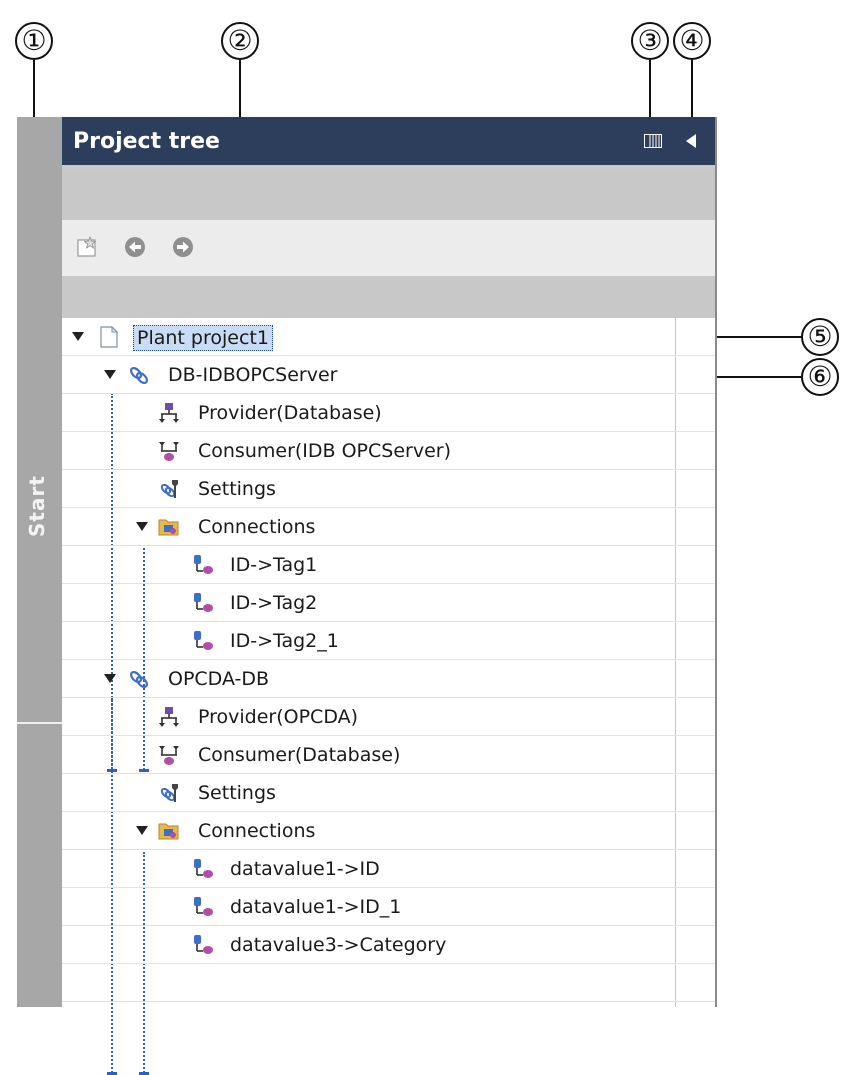  Describe the element at coordinates (40, 562) in the screenshot. I see `start-sidebar: Start` at that location.